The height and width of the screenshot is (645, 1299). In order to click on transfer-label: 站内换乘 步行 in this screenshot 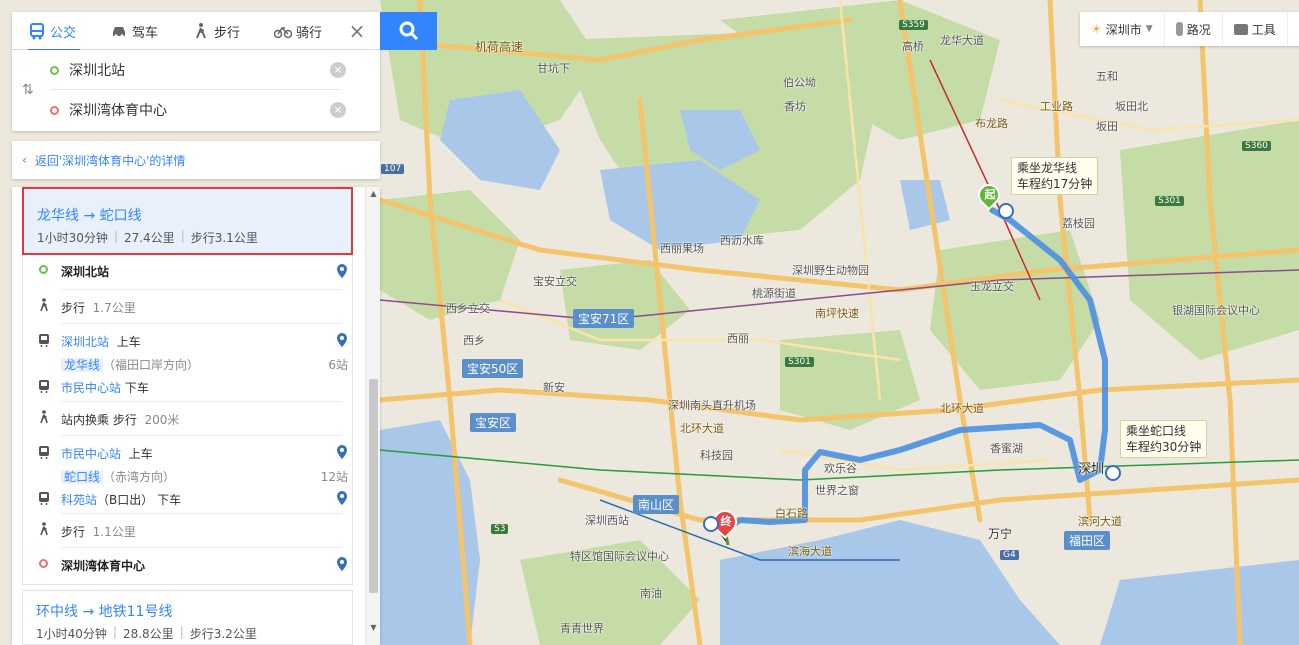, I will do `click(99, 420)`.